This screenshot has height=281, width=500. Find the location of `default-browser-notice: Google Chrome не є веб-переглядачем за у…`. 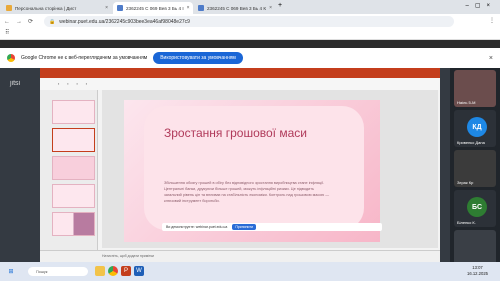

default-browser-notice: Google Chrome не є веб-переглядачем за у… is located at coordinates (250, 58).